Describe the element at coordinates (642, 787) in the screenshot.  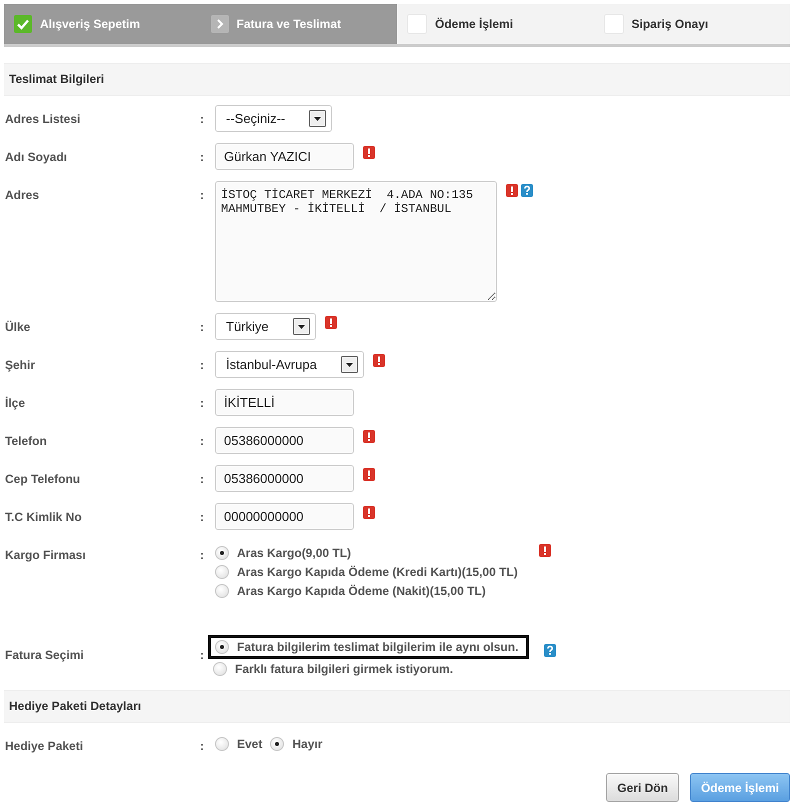
I see `back-button: Geri Dön` at that location.